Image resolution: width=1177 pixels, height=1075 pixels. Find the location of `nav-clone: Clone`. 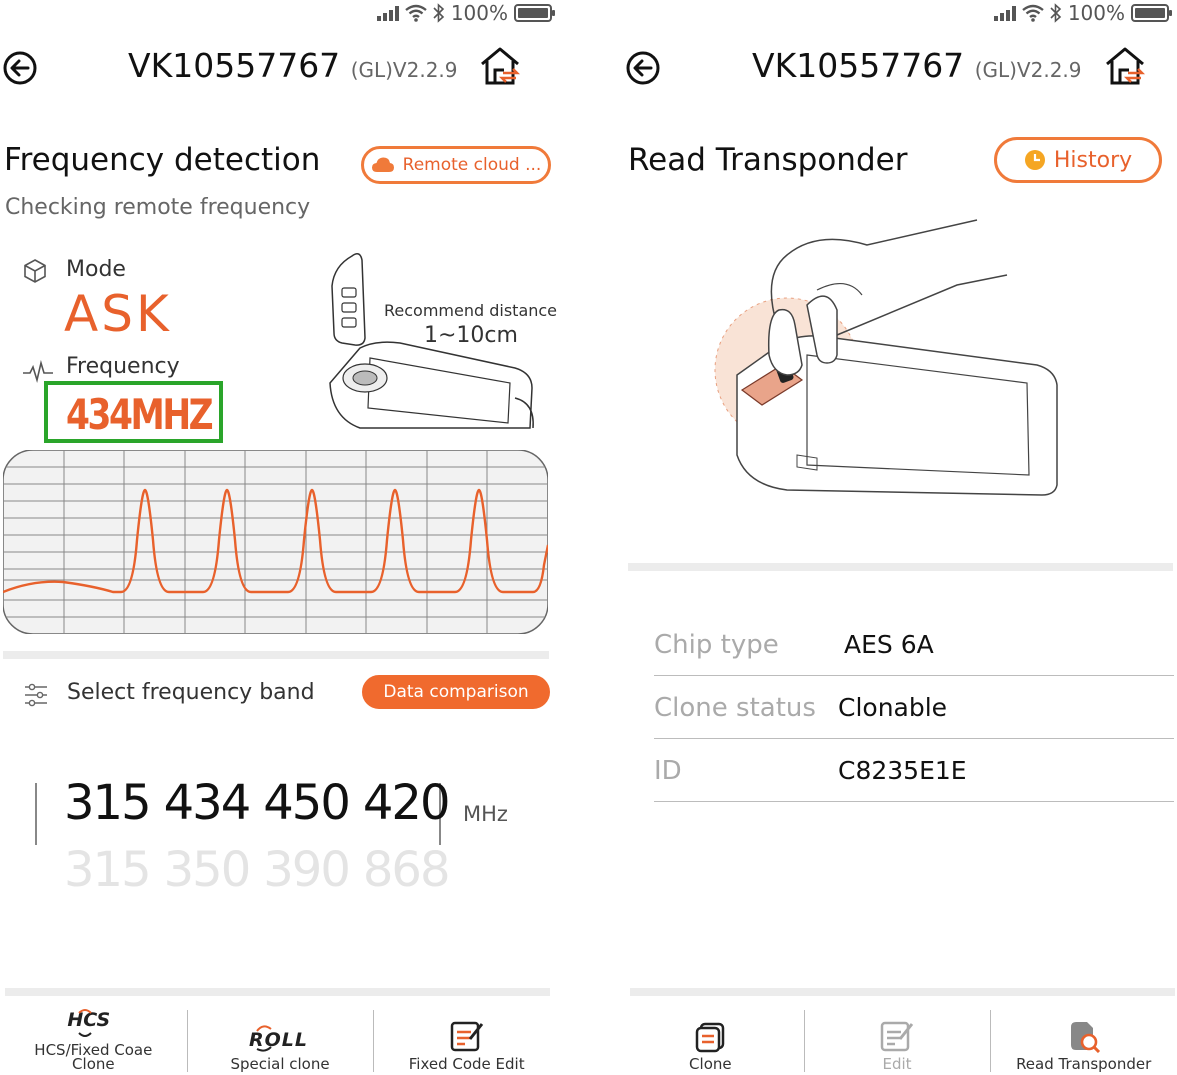

nav-clone: Clone is located at coordinates (710, 1037).